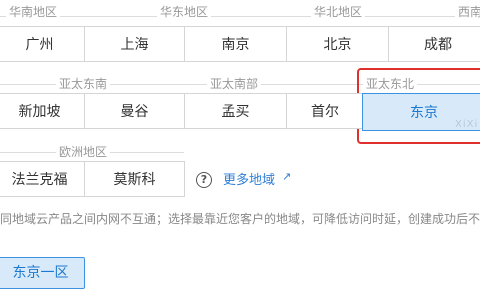 This screenshot has width=480, height=300. What do you see at coordinates (42, 111) in the screenshot?
I see `region-button-singapore: 新加坡` at bounding box center [42, 111].